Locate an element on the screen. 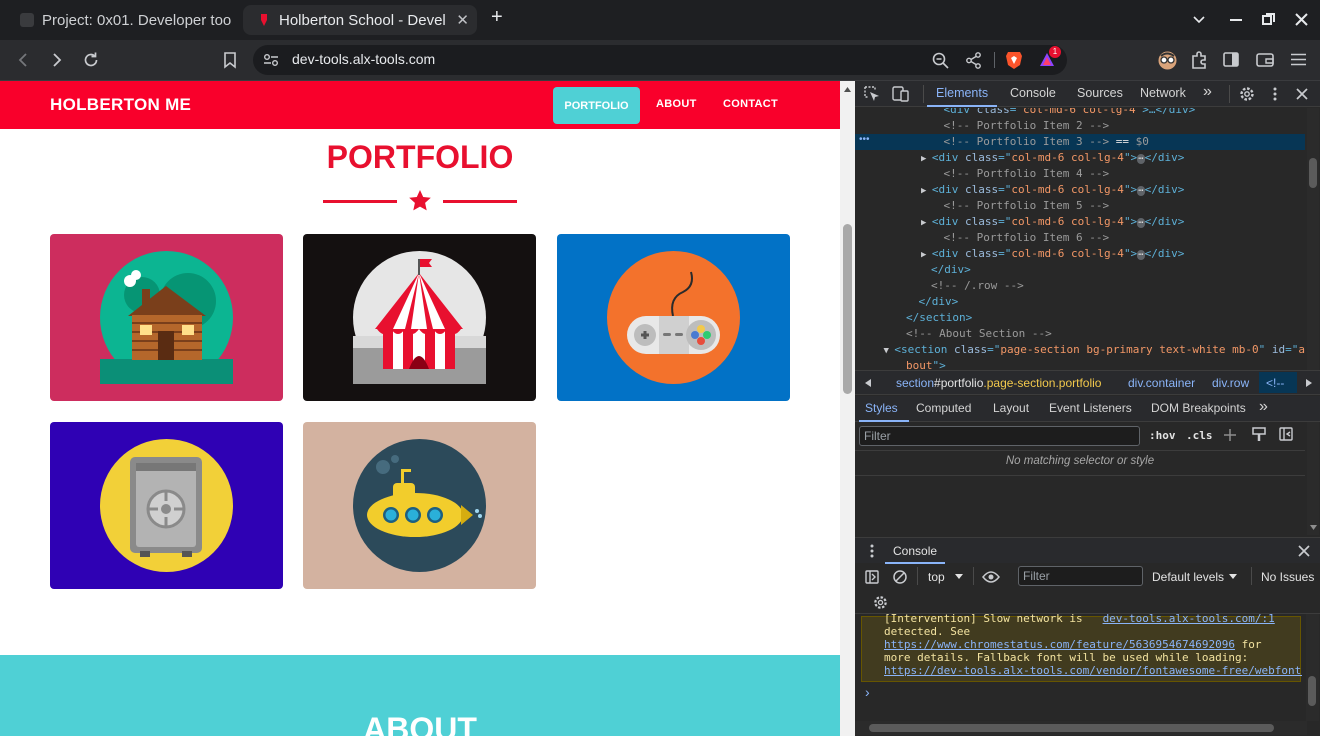  message-source-link: dev-tools.alx-tools.com/:1 is located at coordinates (1189, 618).